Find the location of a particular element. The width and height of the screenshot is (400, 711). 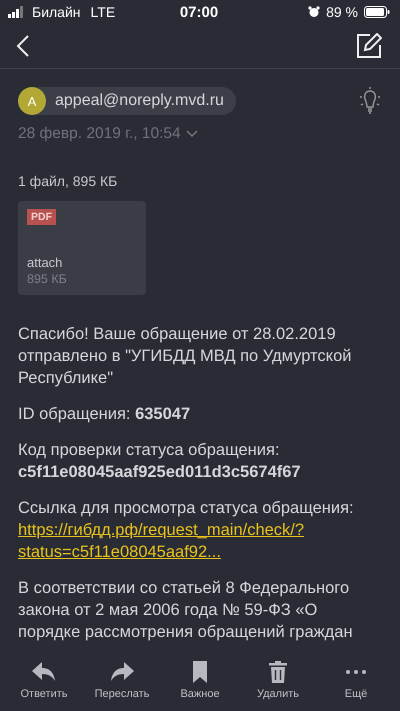

reply-button: Ответить is located at coordinates (44, 683).